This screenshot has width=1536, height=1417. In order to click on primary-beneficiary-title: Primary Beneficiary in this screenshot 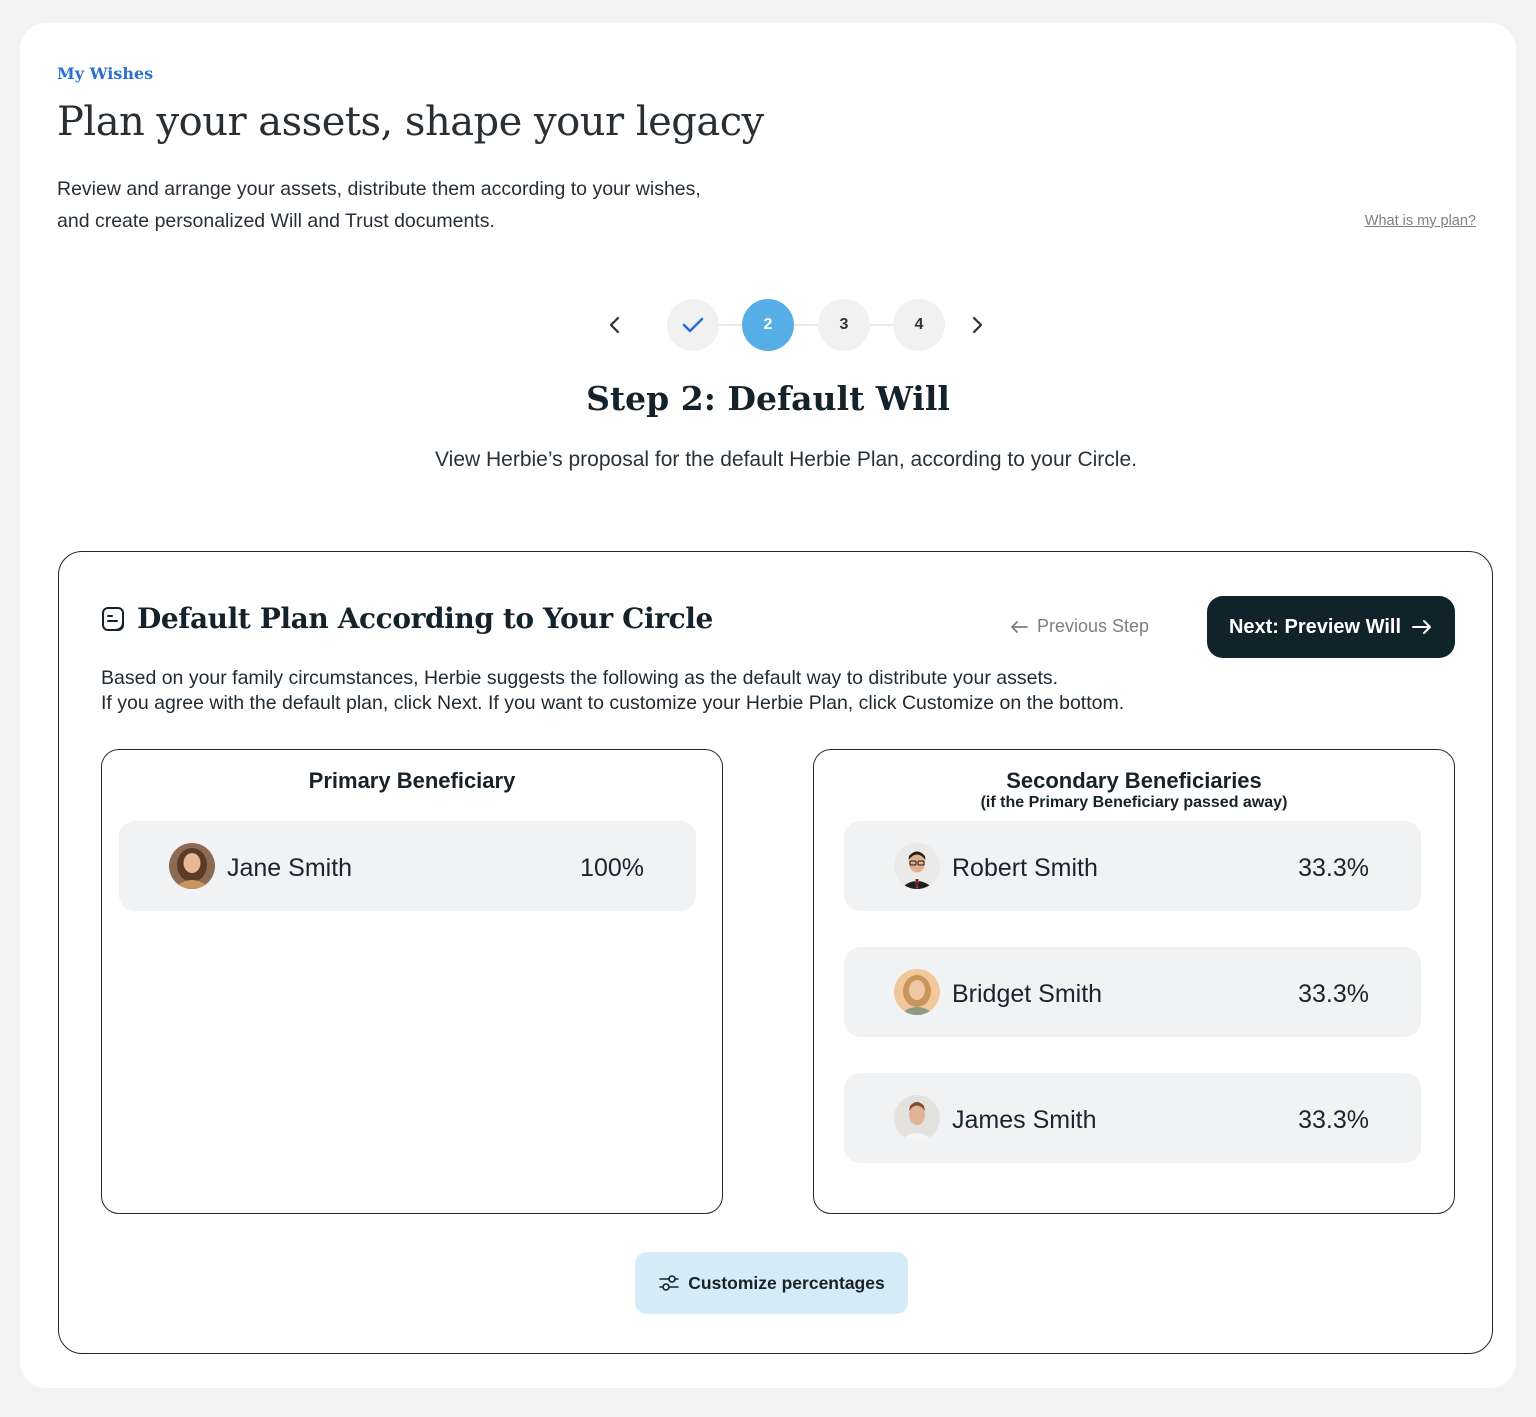, I will do `click(412, 780)`.